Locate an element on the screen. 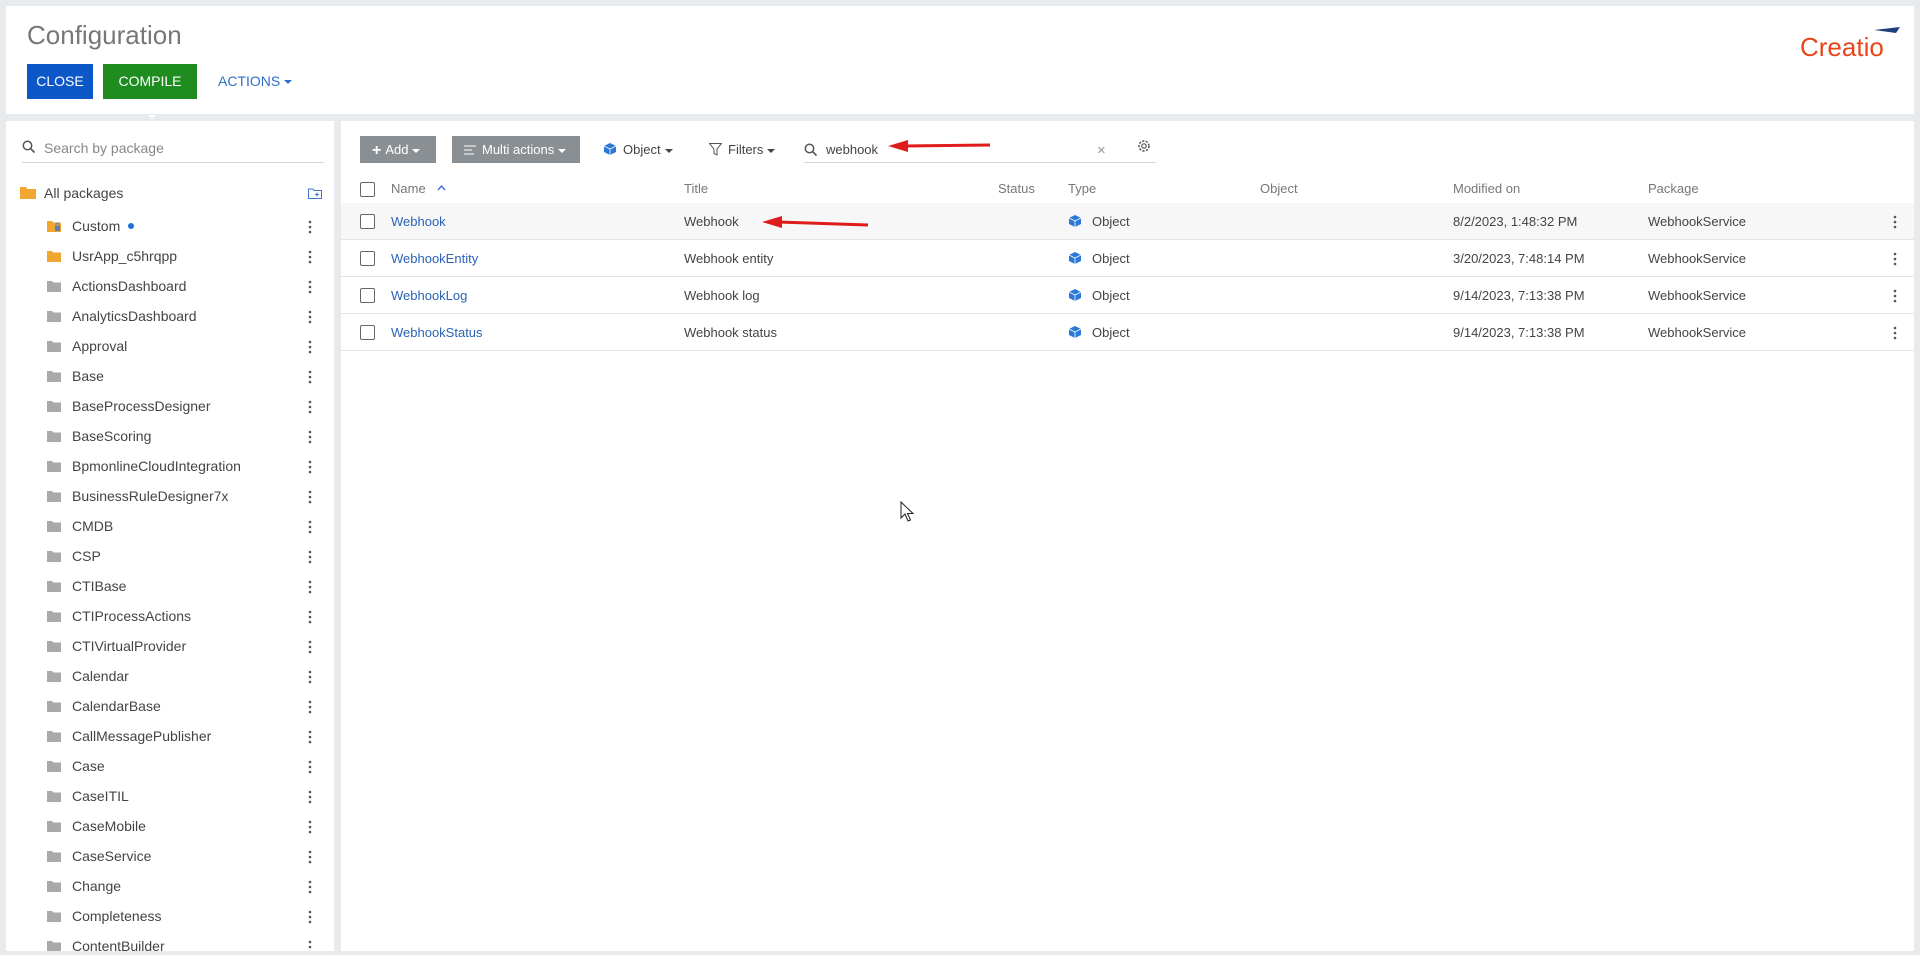 This screenshot has width=1920, height=955. sidebar-item-actionsdashboard: ActionsDashboard is located at coordinates (170, 286).